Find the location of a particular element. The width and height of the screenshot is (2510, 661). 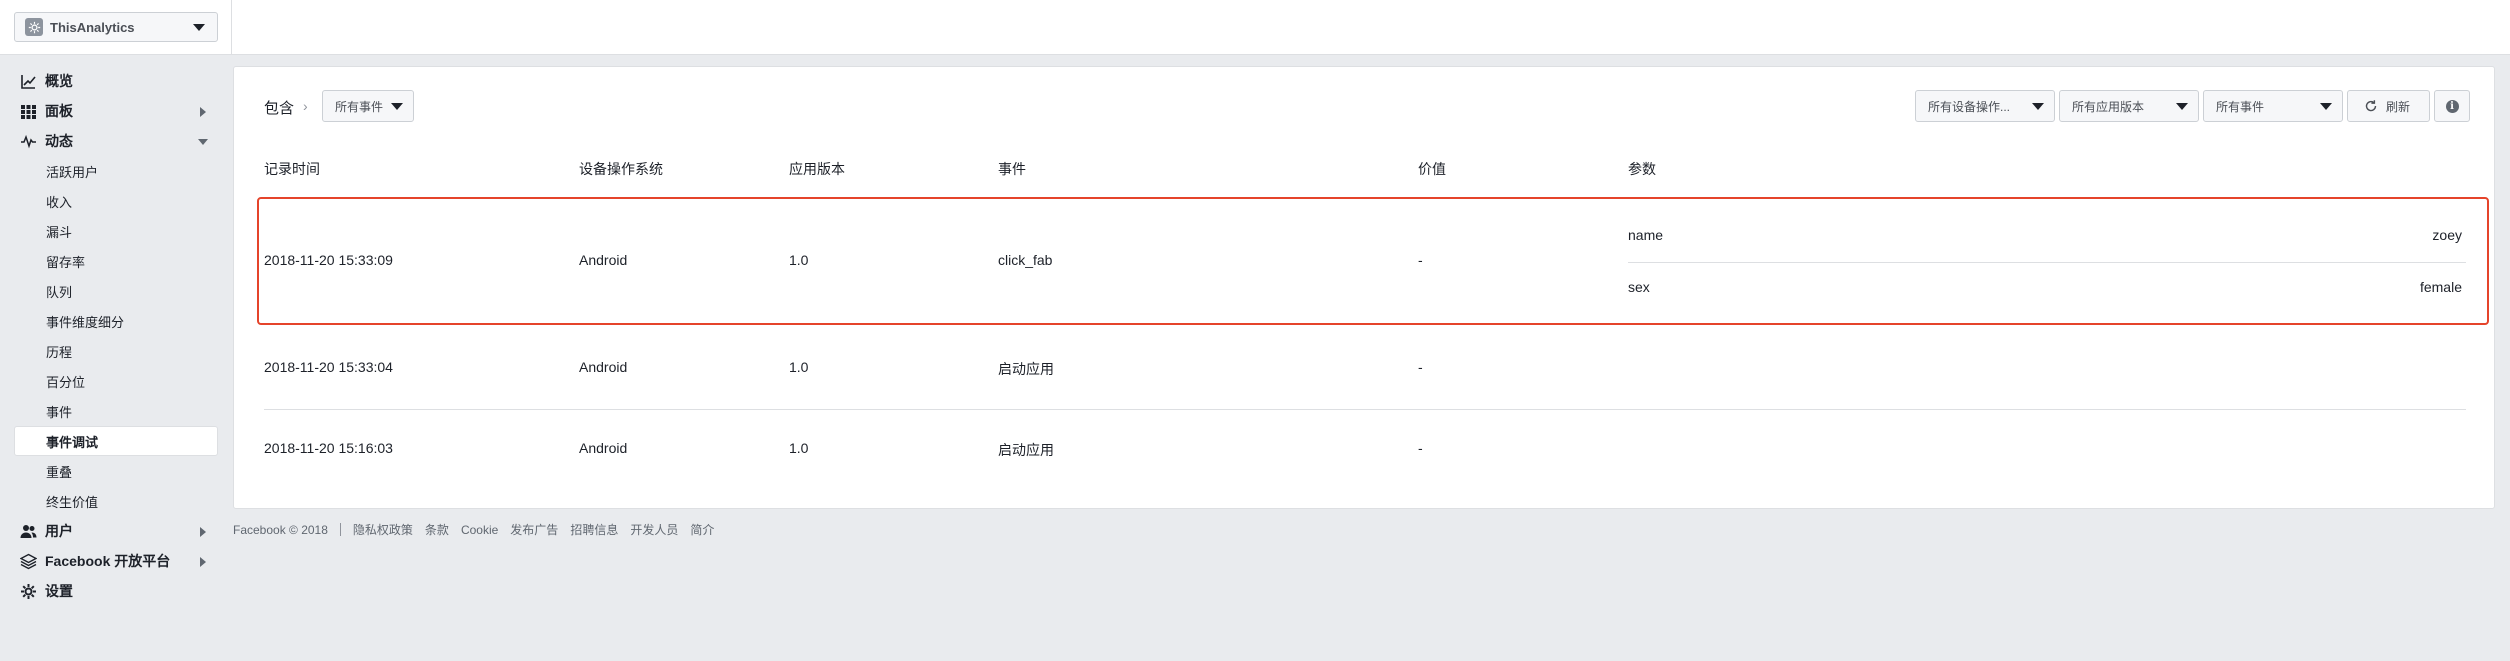

chart-icon is located at coordinates (28, 81).